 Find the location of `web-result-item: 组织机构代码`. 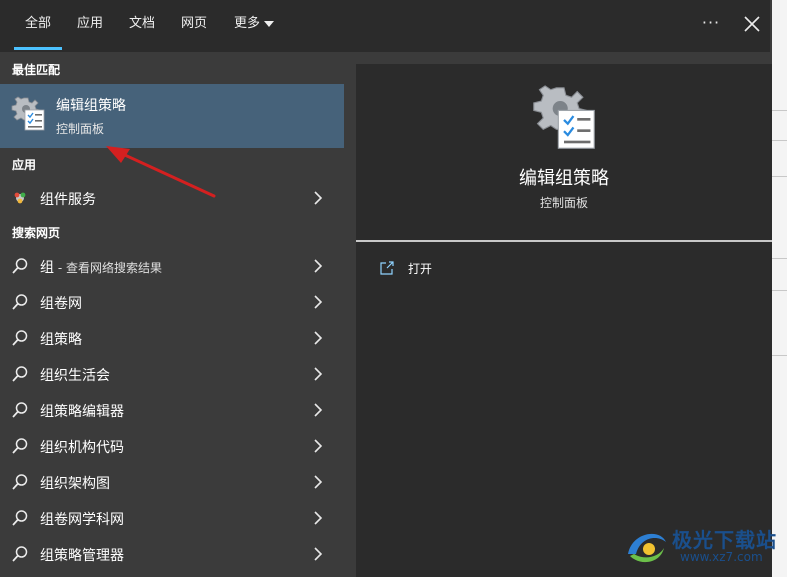

web-result-item: 组织机构代码 is located at coordinates (172, 446).